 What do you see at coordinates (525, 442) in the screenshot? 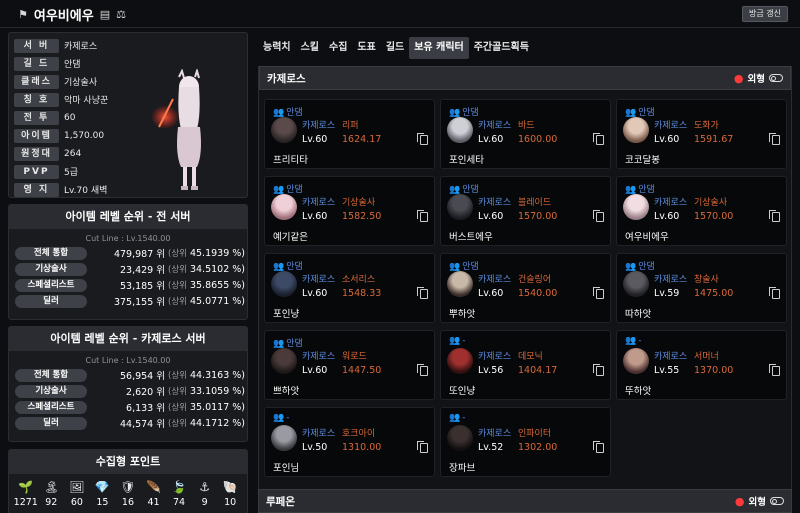
I see `character-card: 👥 - 카제로스 인파이터 Lv.52 1302.00 장파브` at bounding box center [525, 442].